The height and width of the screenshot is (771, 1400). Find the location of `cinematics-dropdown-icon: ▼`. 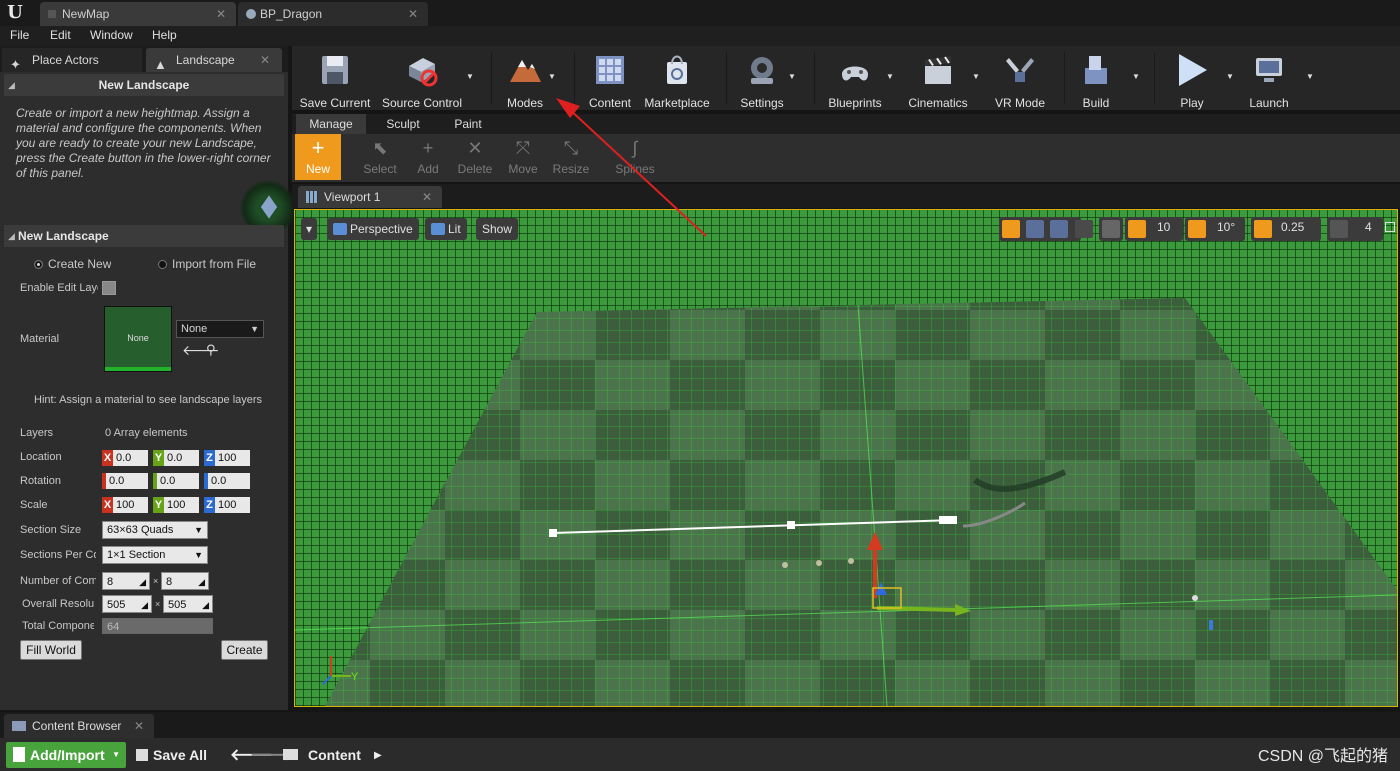

cinematics-dropdown-icon: ▼ is located at coordinates (976, 76).